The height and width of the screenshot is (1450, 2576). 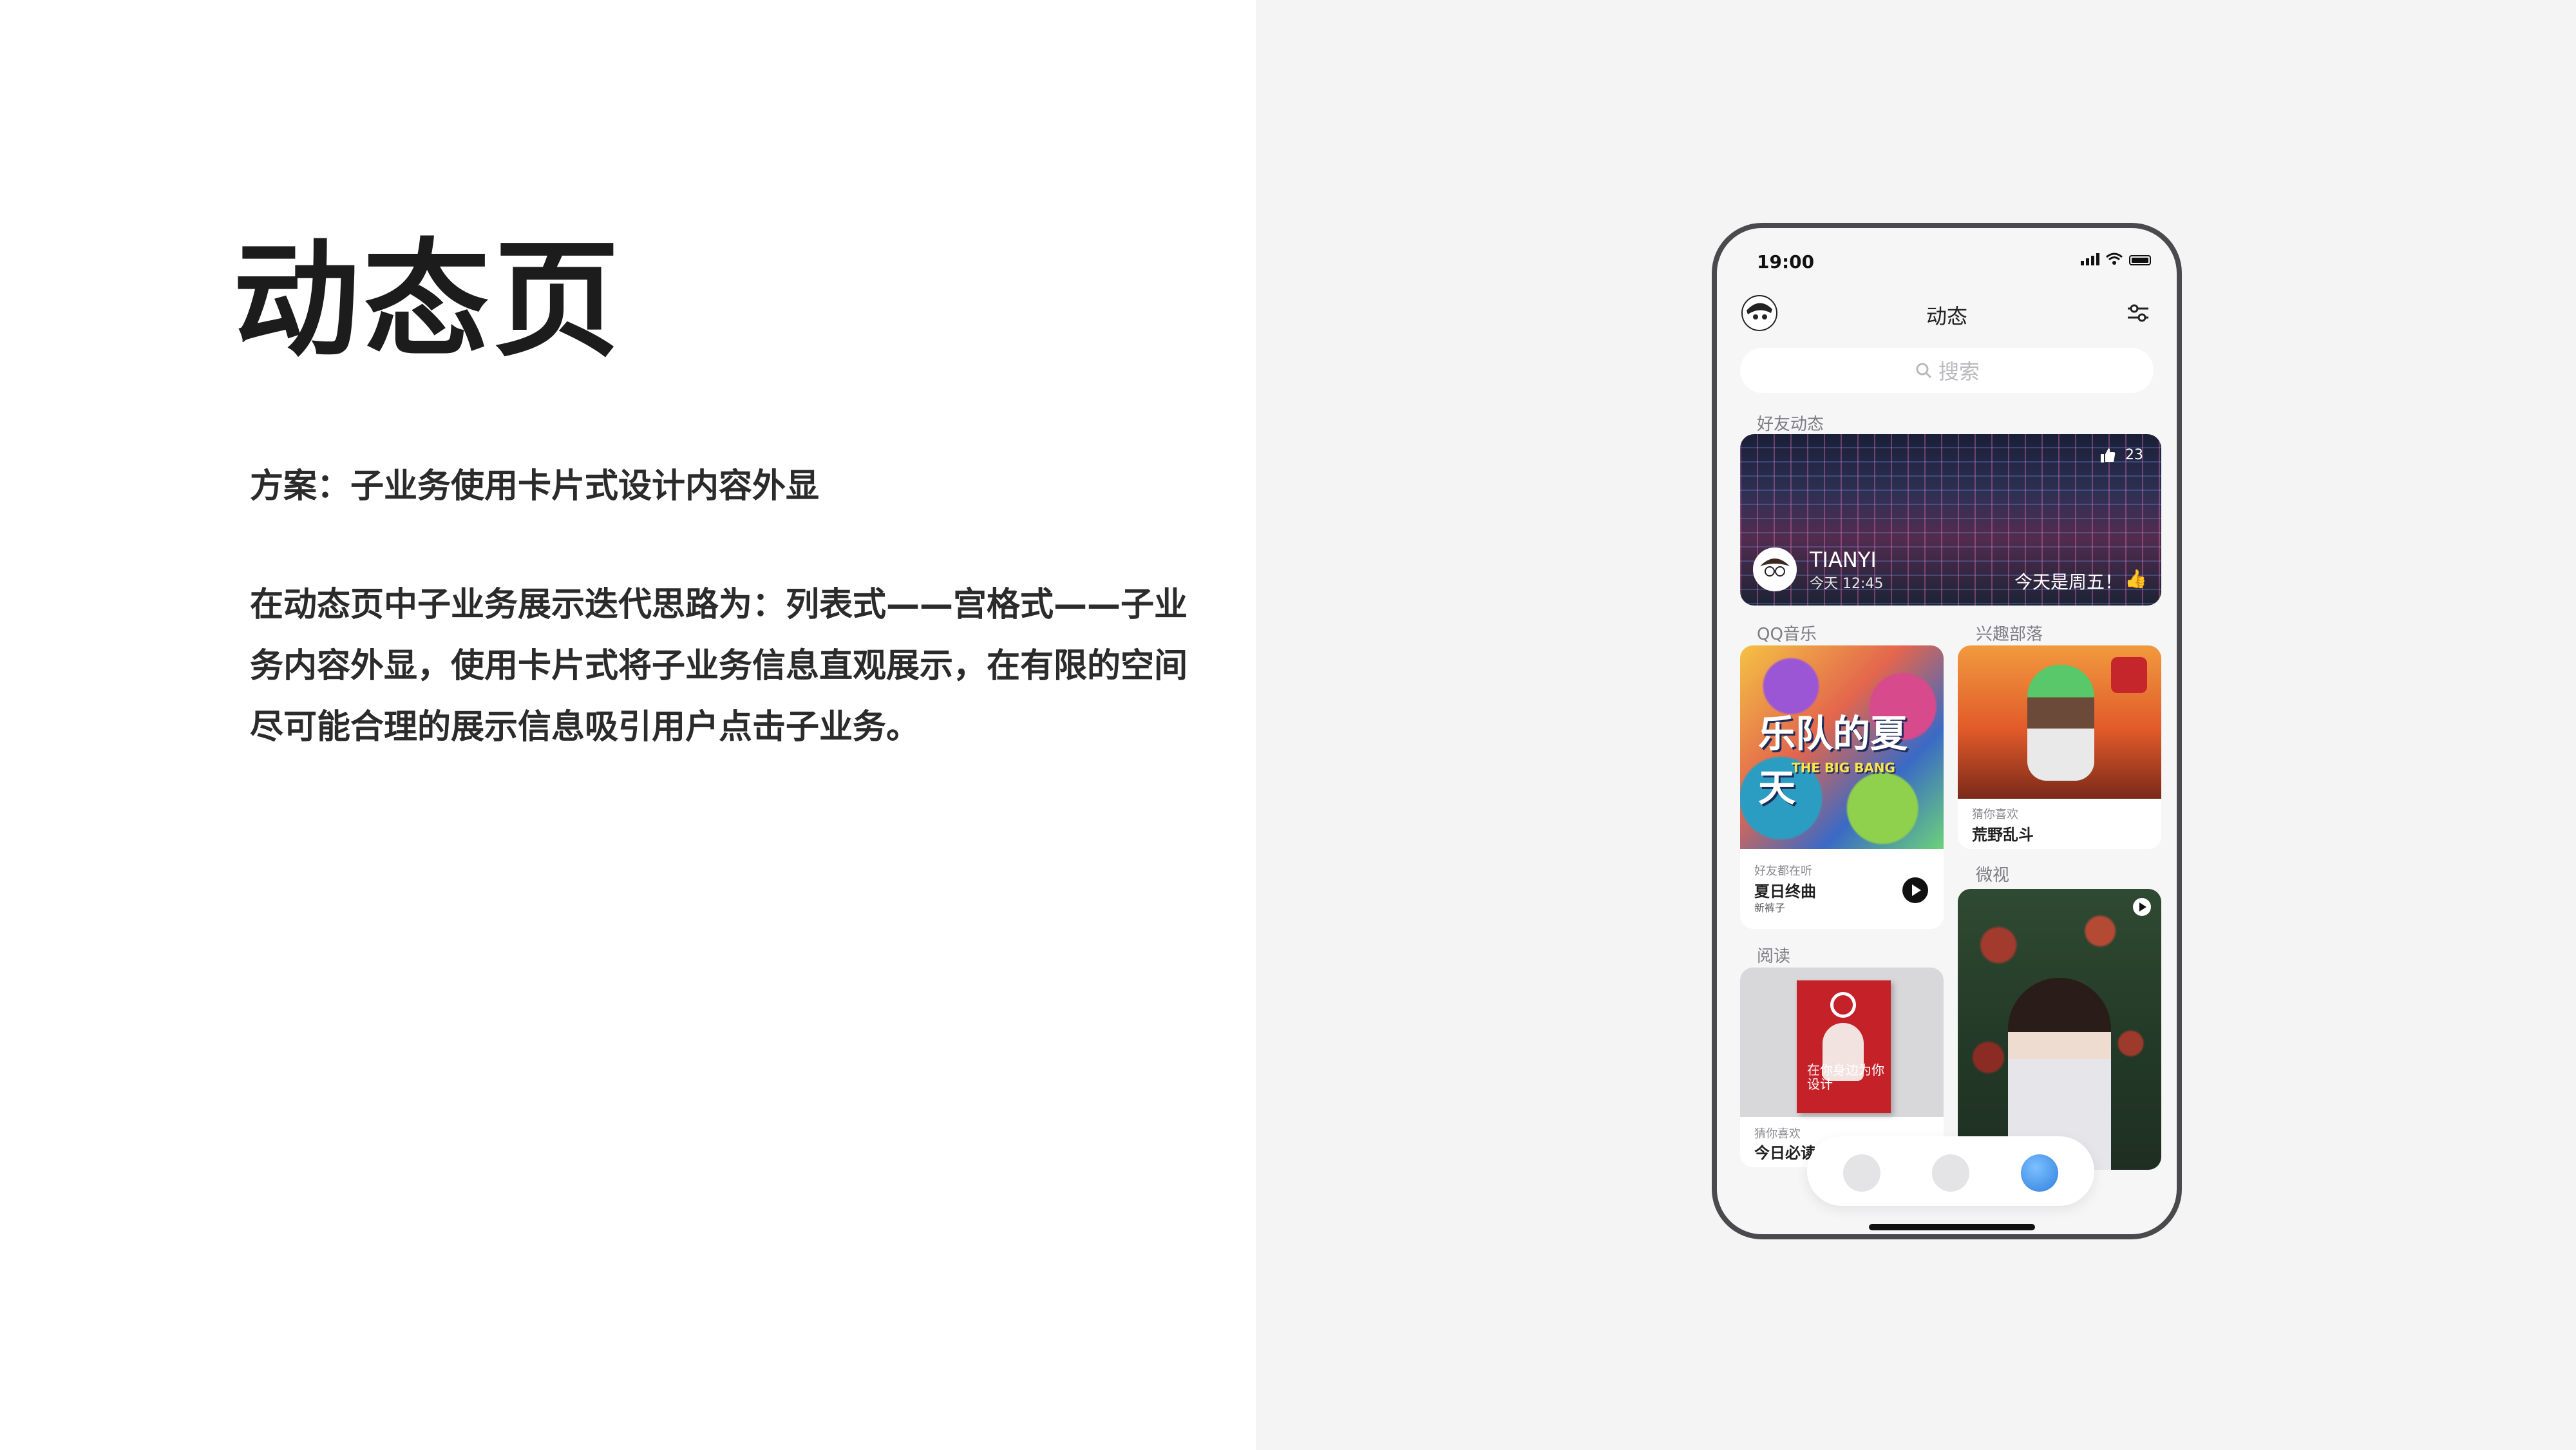 What do you see at coordinates (1952, 1227) in the screenshot?
I see `home-indicator` at bounding box center [1952, 1227].